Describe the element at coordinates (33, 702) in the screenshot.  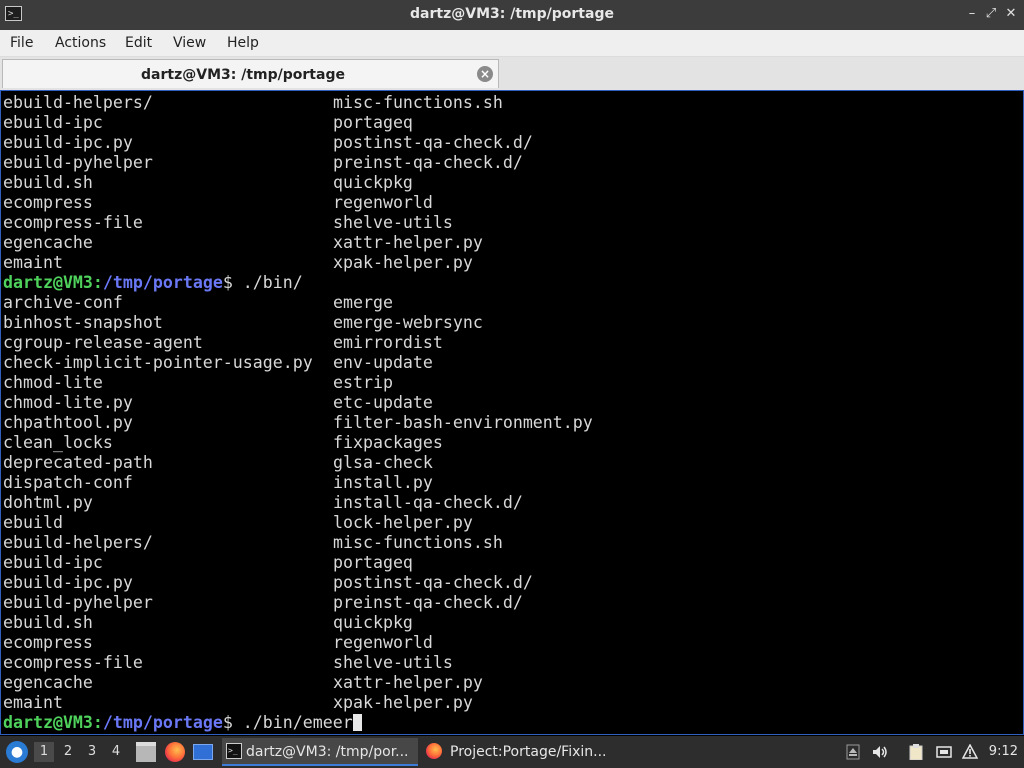
I see `file-entry: emaint` at that location.